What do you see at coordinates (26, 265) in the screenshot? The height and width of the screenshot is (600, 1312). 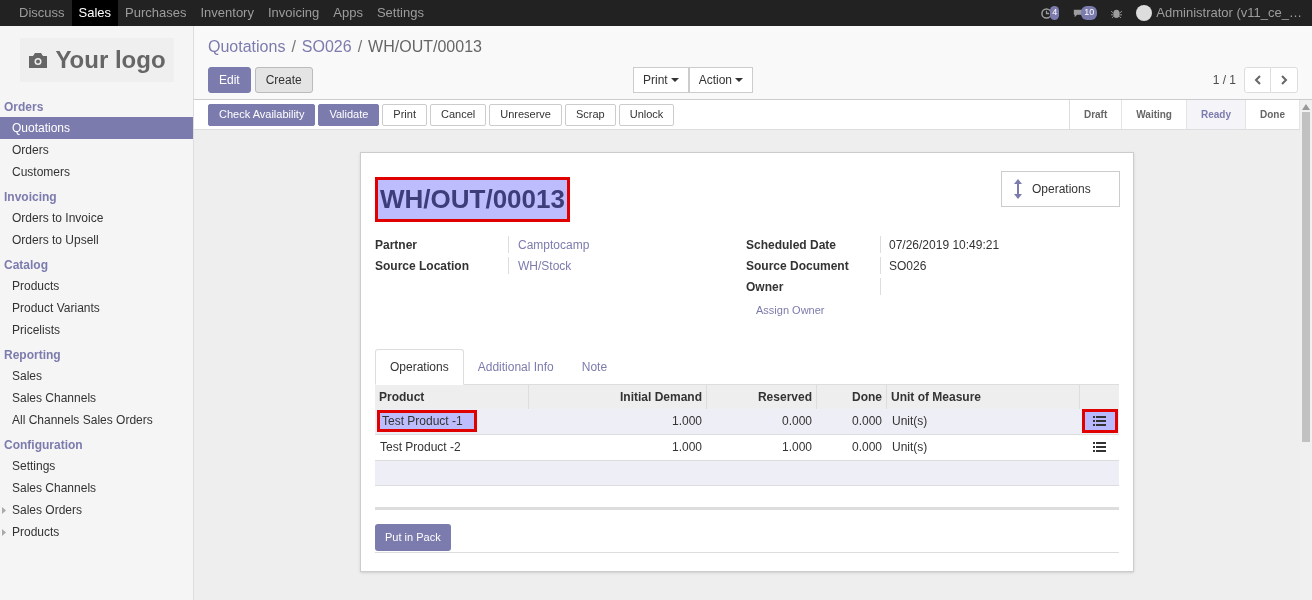 I see `sidebar-section-title: Catalog` at bounding box center [26, 265].